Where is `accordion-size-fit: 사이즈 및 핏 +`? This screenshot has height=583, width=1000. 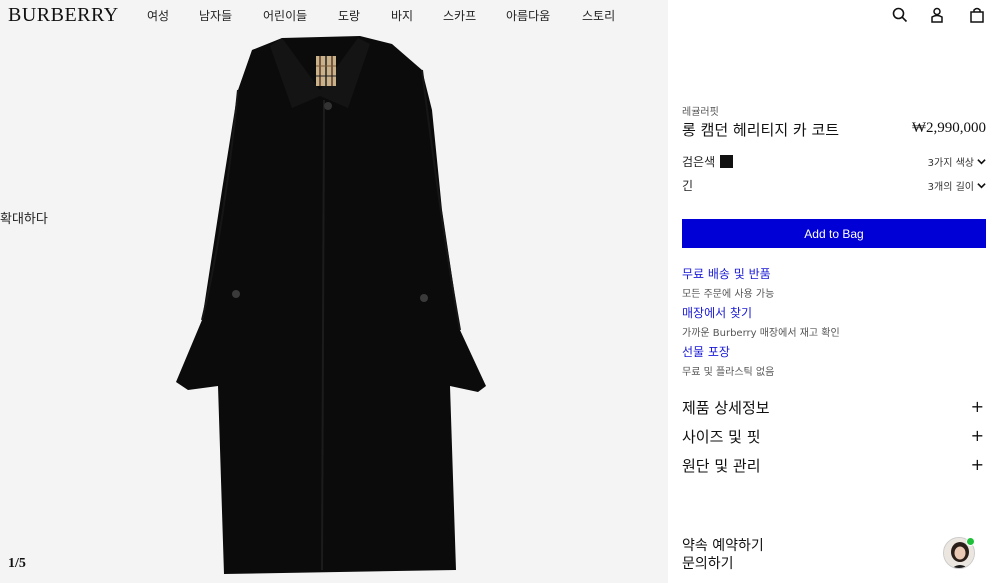
accordion-size-fit: 사이즈 및 핏 + is located at coordinates (834, 437).